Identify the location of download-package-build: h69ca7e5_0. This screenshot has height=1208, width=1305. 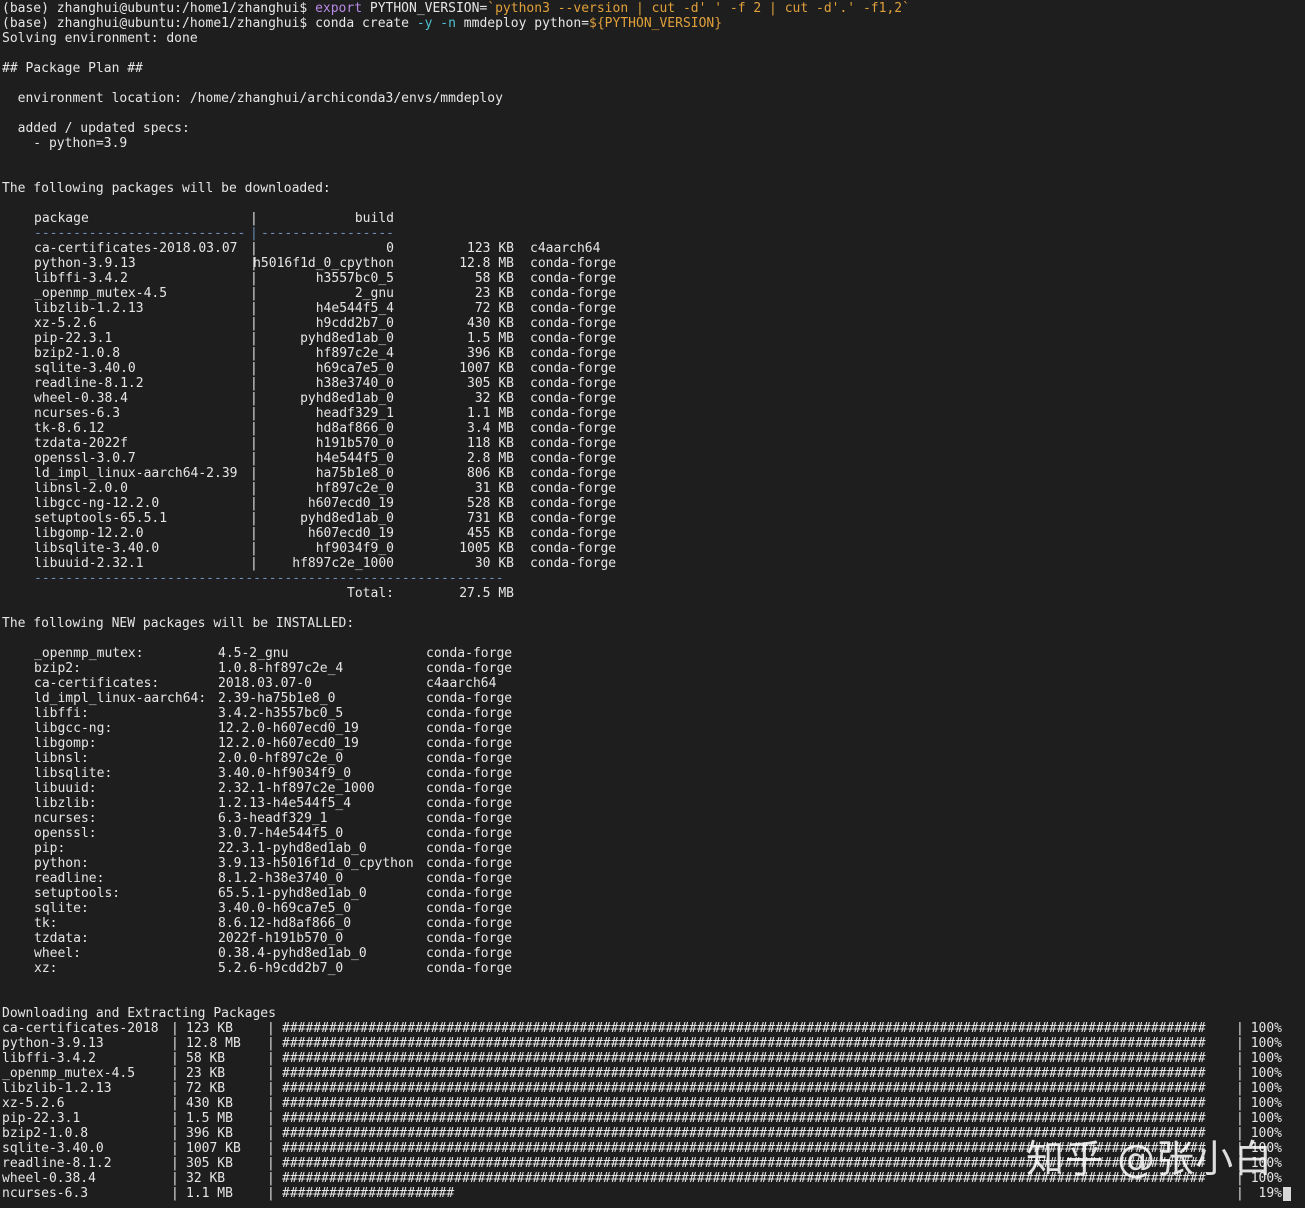
(354, 368).